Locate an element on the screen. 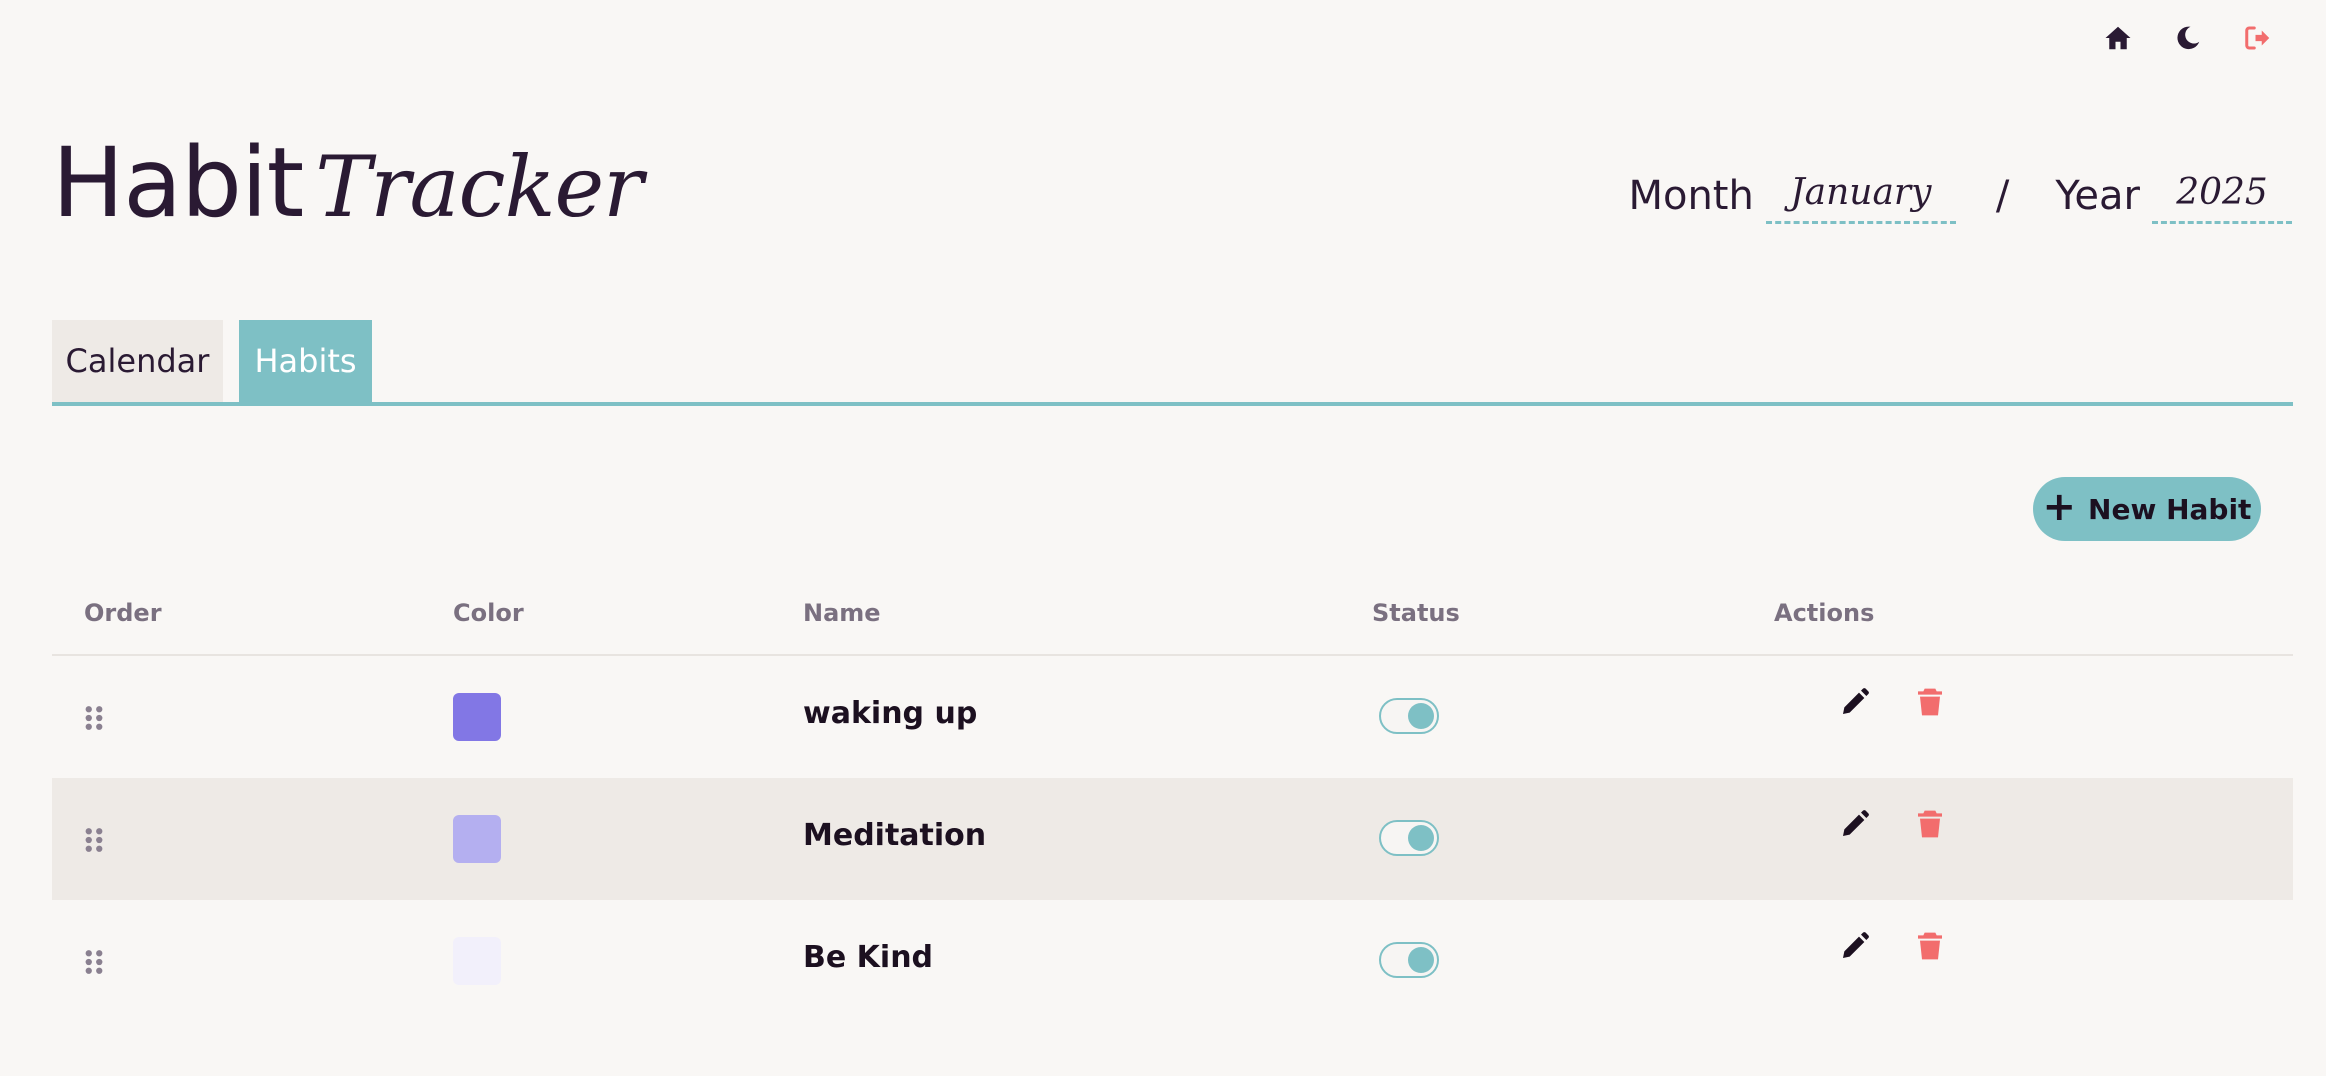 This screenshot has height=1076, width=2326. tab-habits: Habits is located at coordinates (305, 361).